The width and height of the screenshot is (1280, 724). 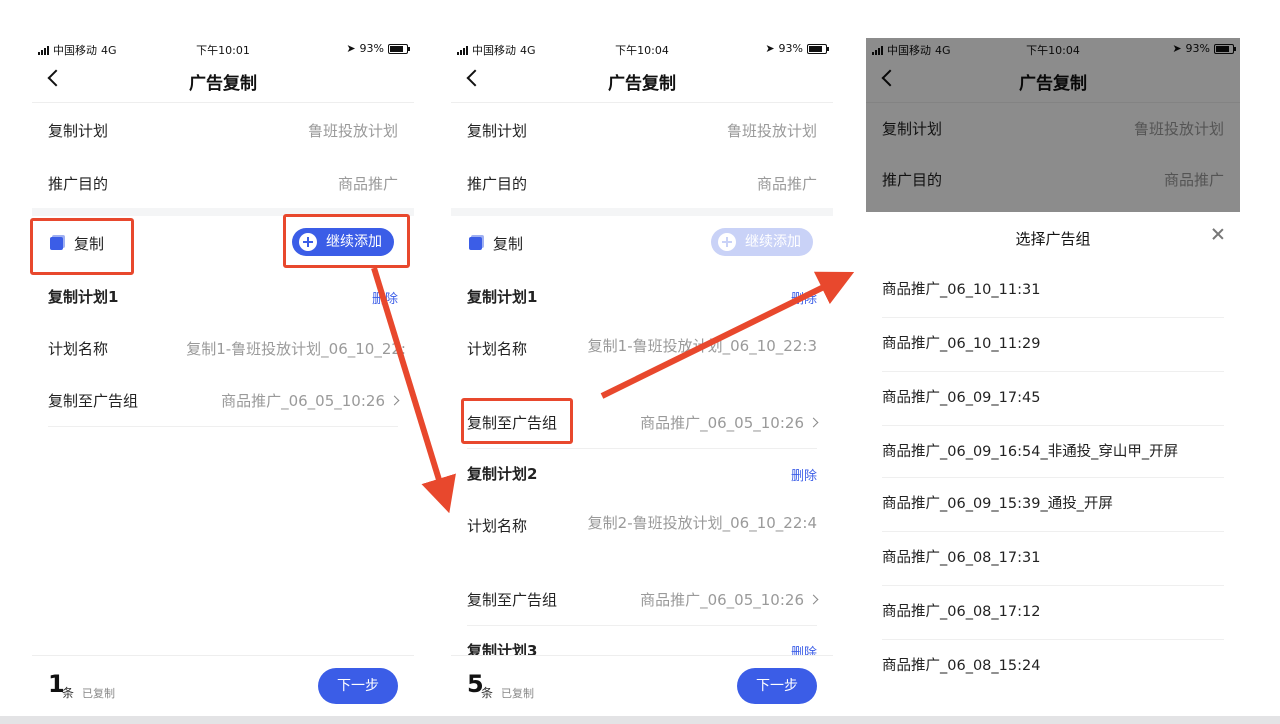 I want to click on plan-2-header: 复制计划2 删除, so click(x=642, y=476).